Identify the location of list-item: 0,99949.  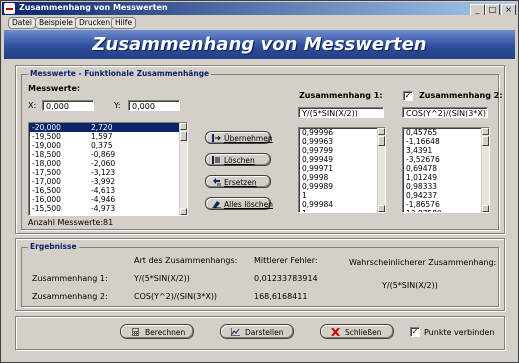
(342, 159).